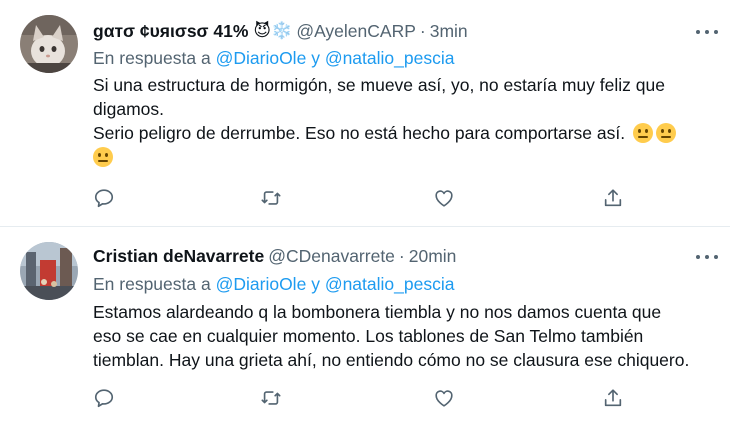 The image size is (730, 422). Describe the element at coordinates (356, 31) in the screenshot. I see `user-handle: @AyelenCARP` at that location.